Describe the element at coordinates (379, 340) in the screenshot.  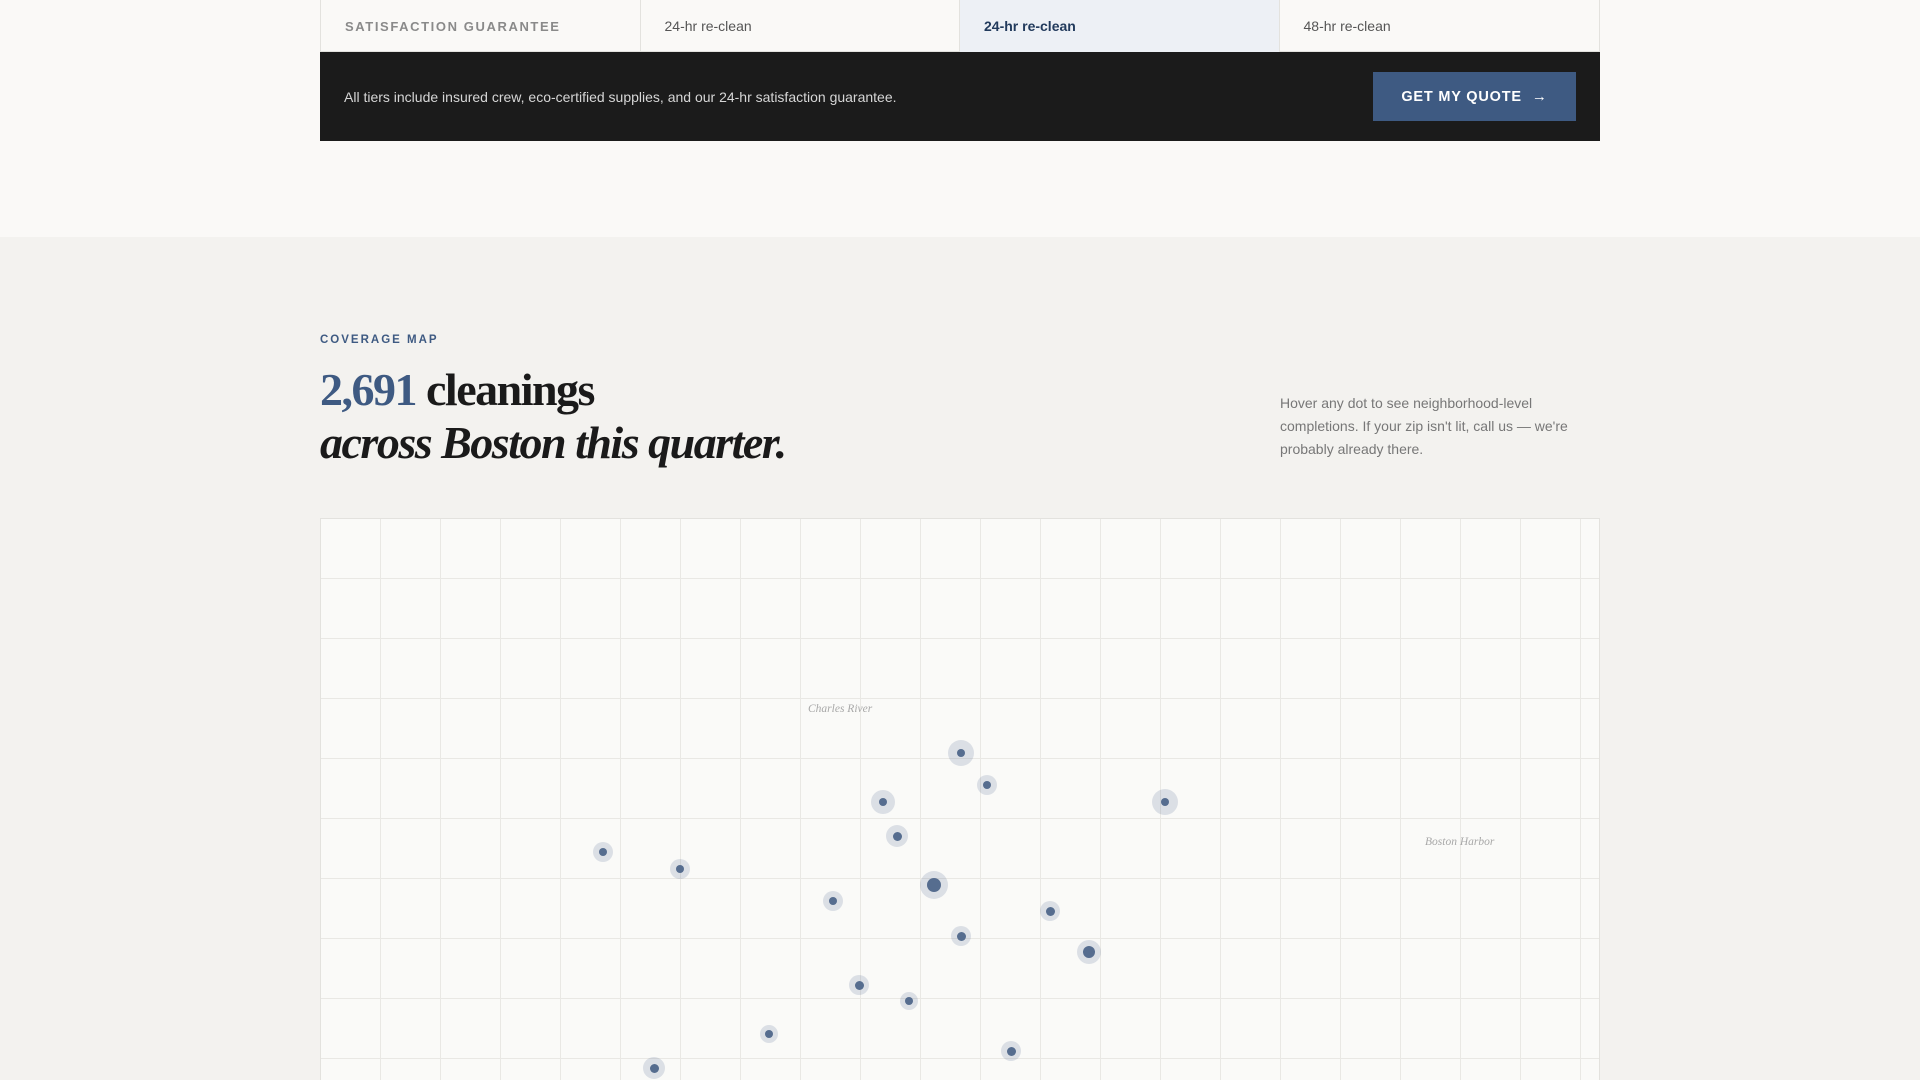
I see `section-eyebrow: COVERAGE MAP` at that location.